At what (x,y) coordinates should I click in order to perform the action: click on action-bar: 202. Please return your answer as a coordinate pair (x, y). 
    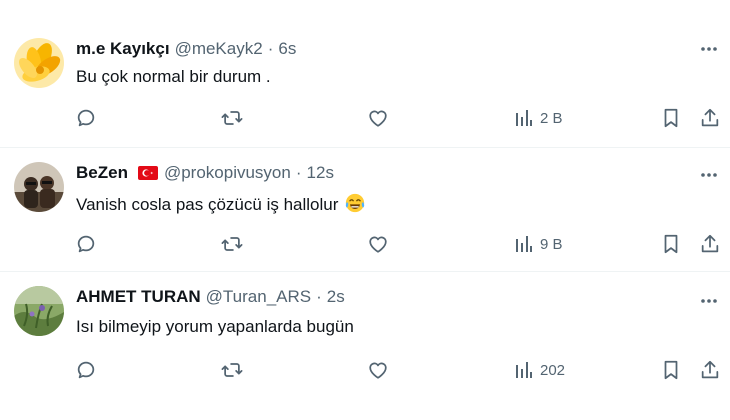
    Looking at the image, I should click on (365, 370).